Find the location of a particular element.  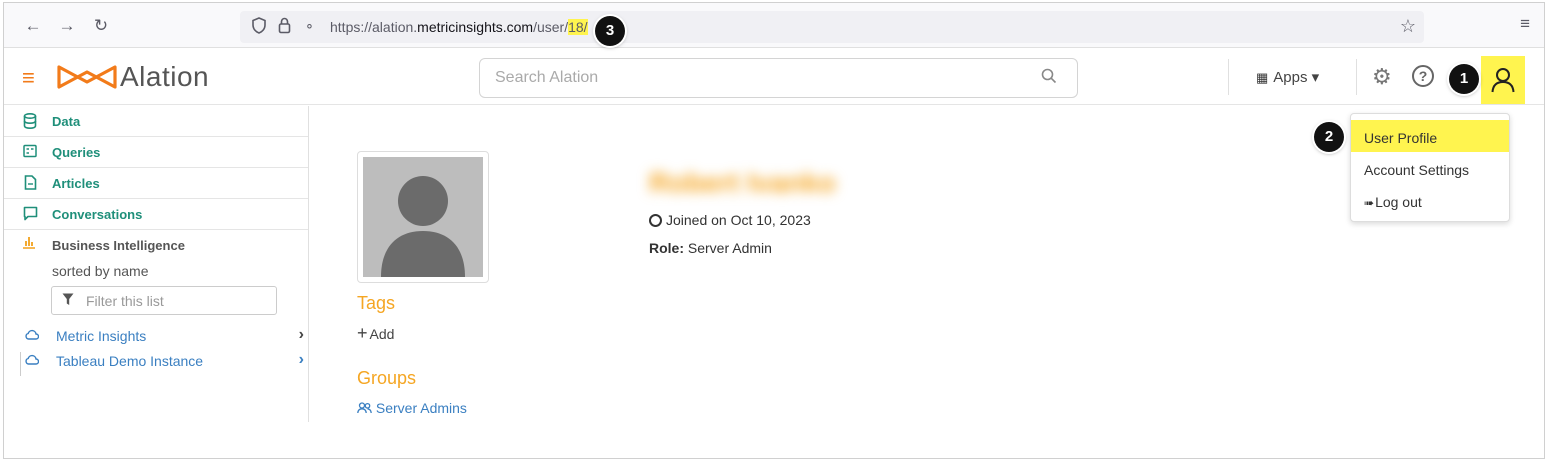

shield-icon is located at coordinates (259, 27).